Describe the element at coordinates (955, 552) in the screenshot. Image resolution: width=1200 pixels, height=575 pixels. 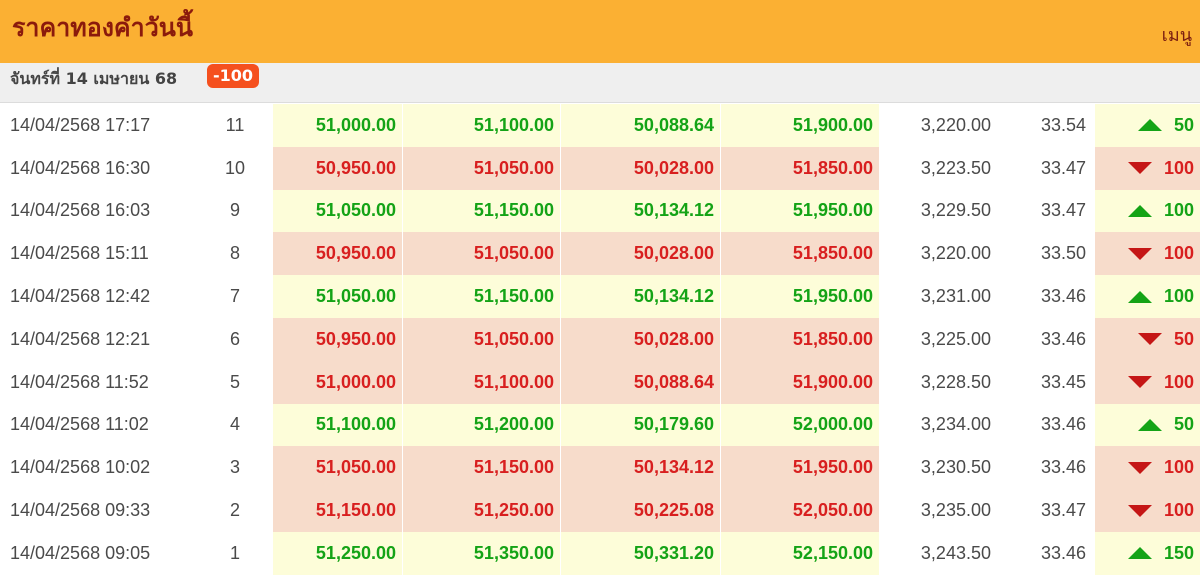
I see `gold-spot-price: 3,243.50` at that location.